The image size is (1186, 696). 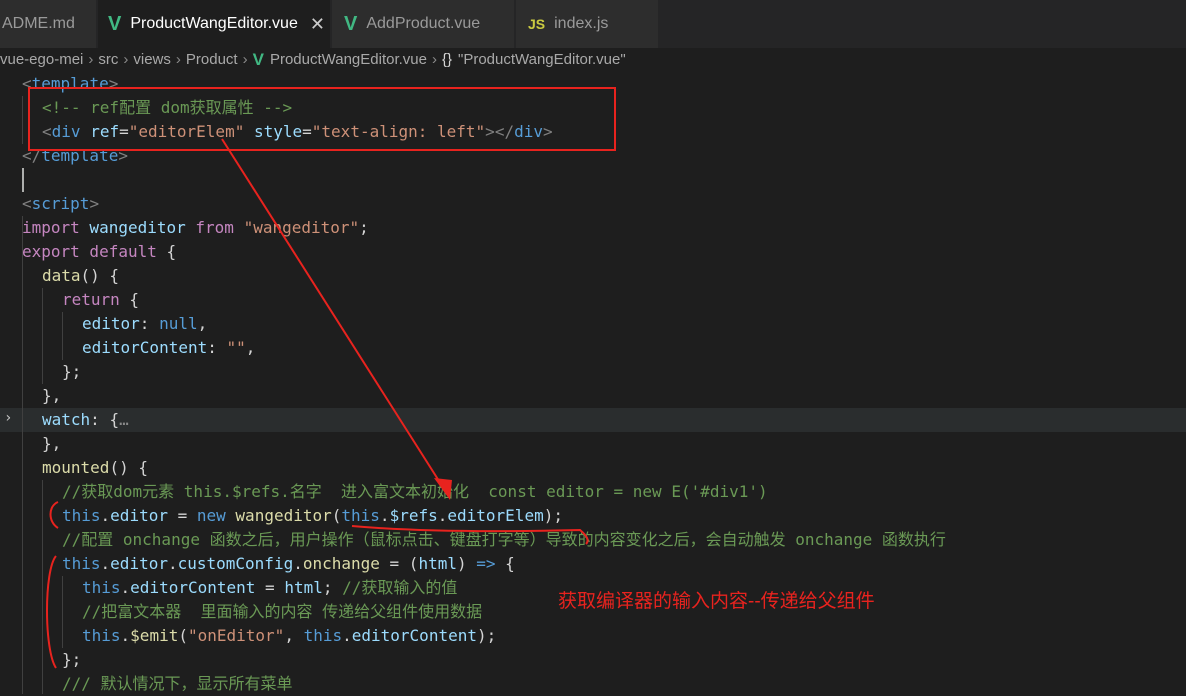 I want to click on underline-mark, so click(x=470, y=535).